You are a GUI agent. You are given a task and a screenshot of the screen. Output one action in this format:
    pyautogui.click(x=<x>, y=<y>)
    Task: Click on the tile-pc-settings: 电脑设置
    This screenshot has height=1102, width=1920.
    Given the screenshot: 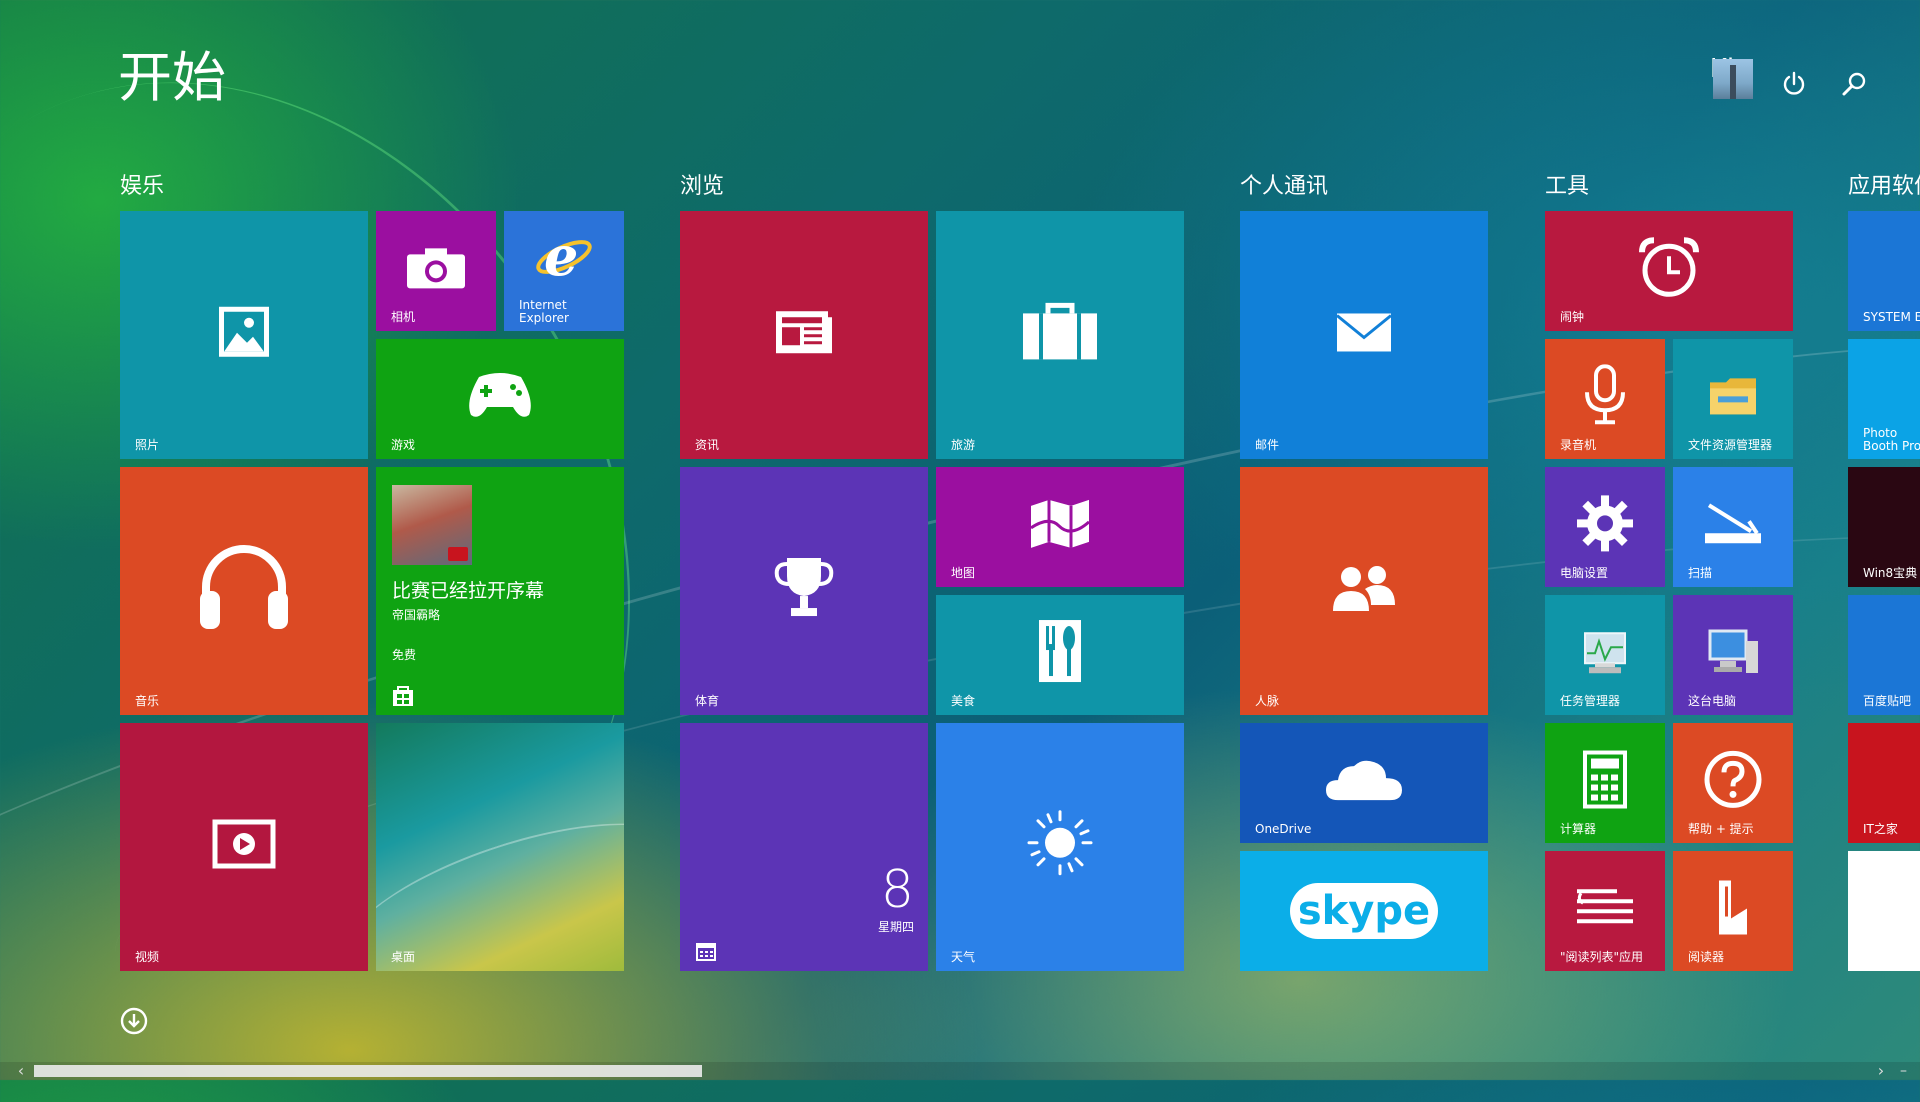 What is the action you would take?
    pyautogui.click(x=1605, y=527)
    